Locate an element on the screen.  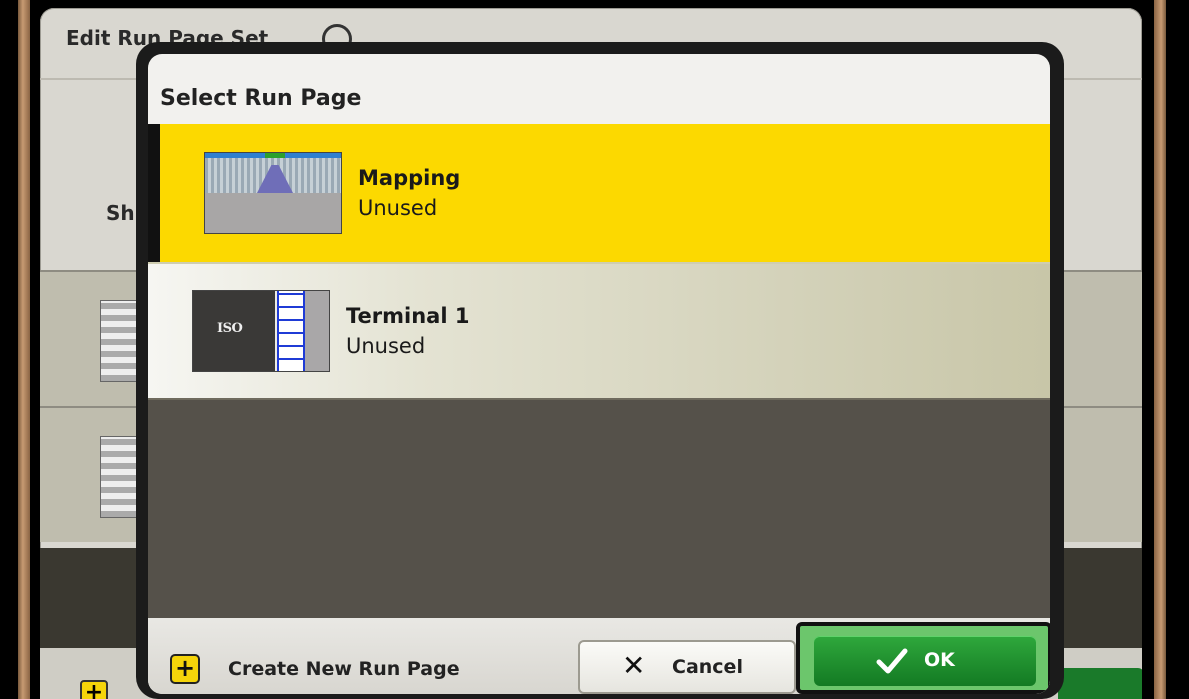
dialog-title: Select Run Page is located at coordinates (261, 98).